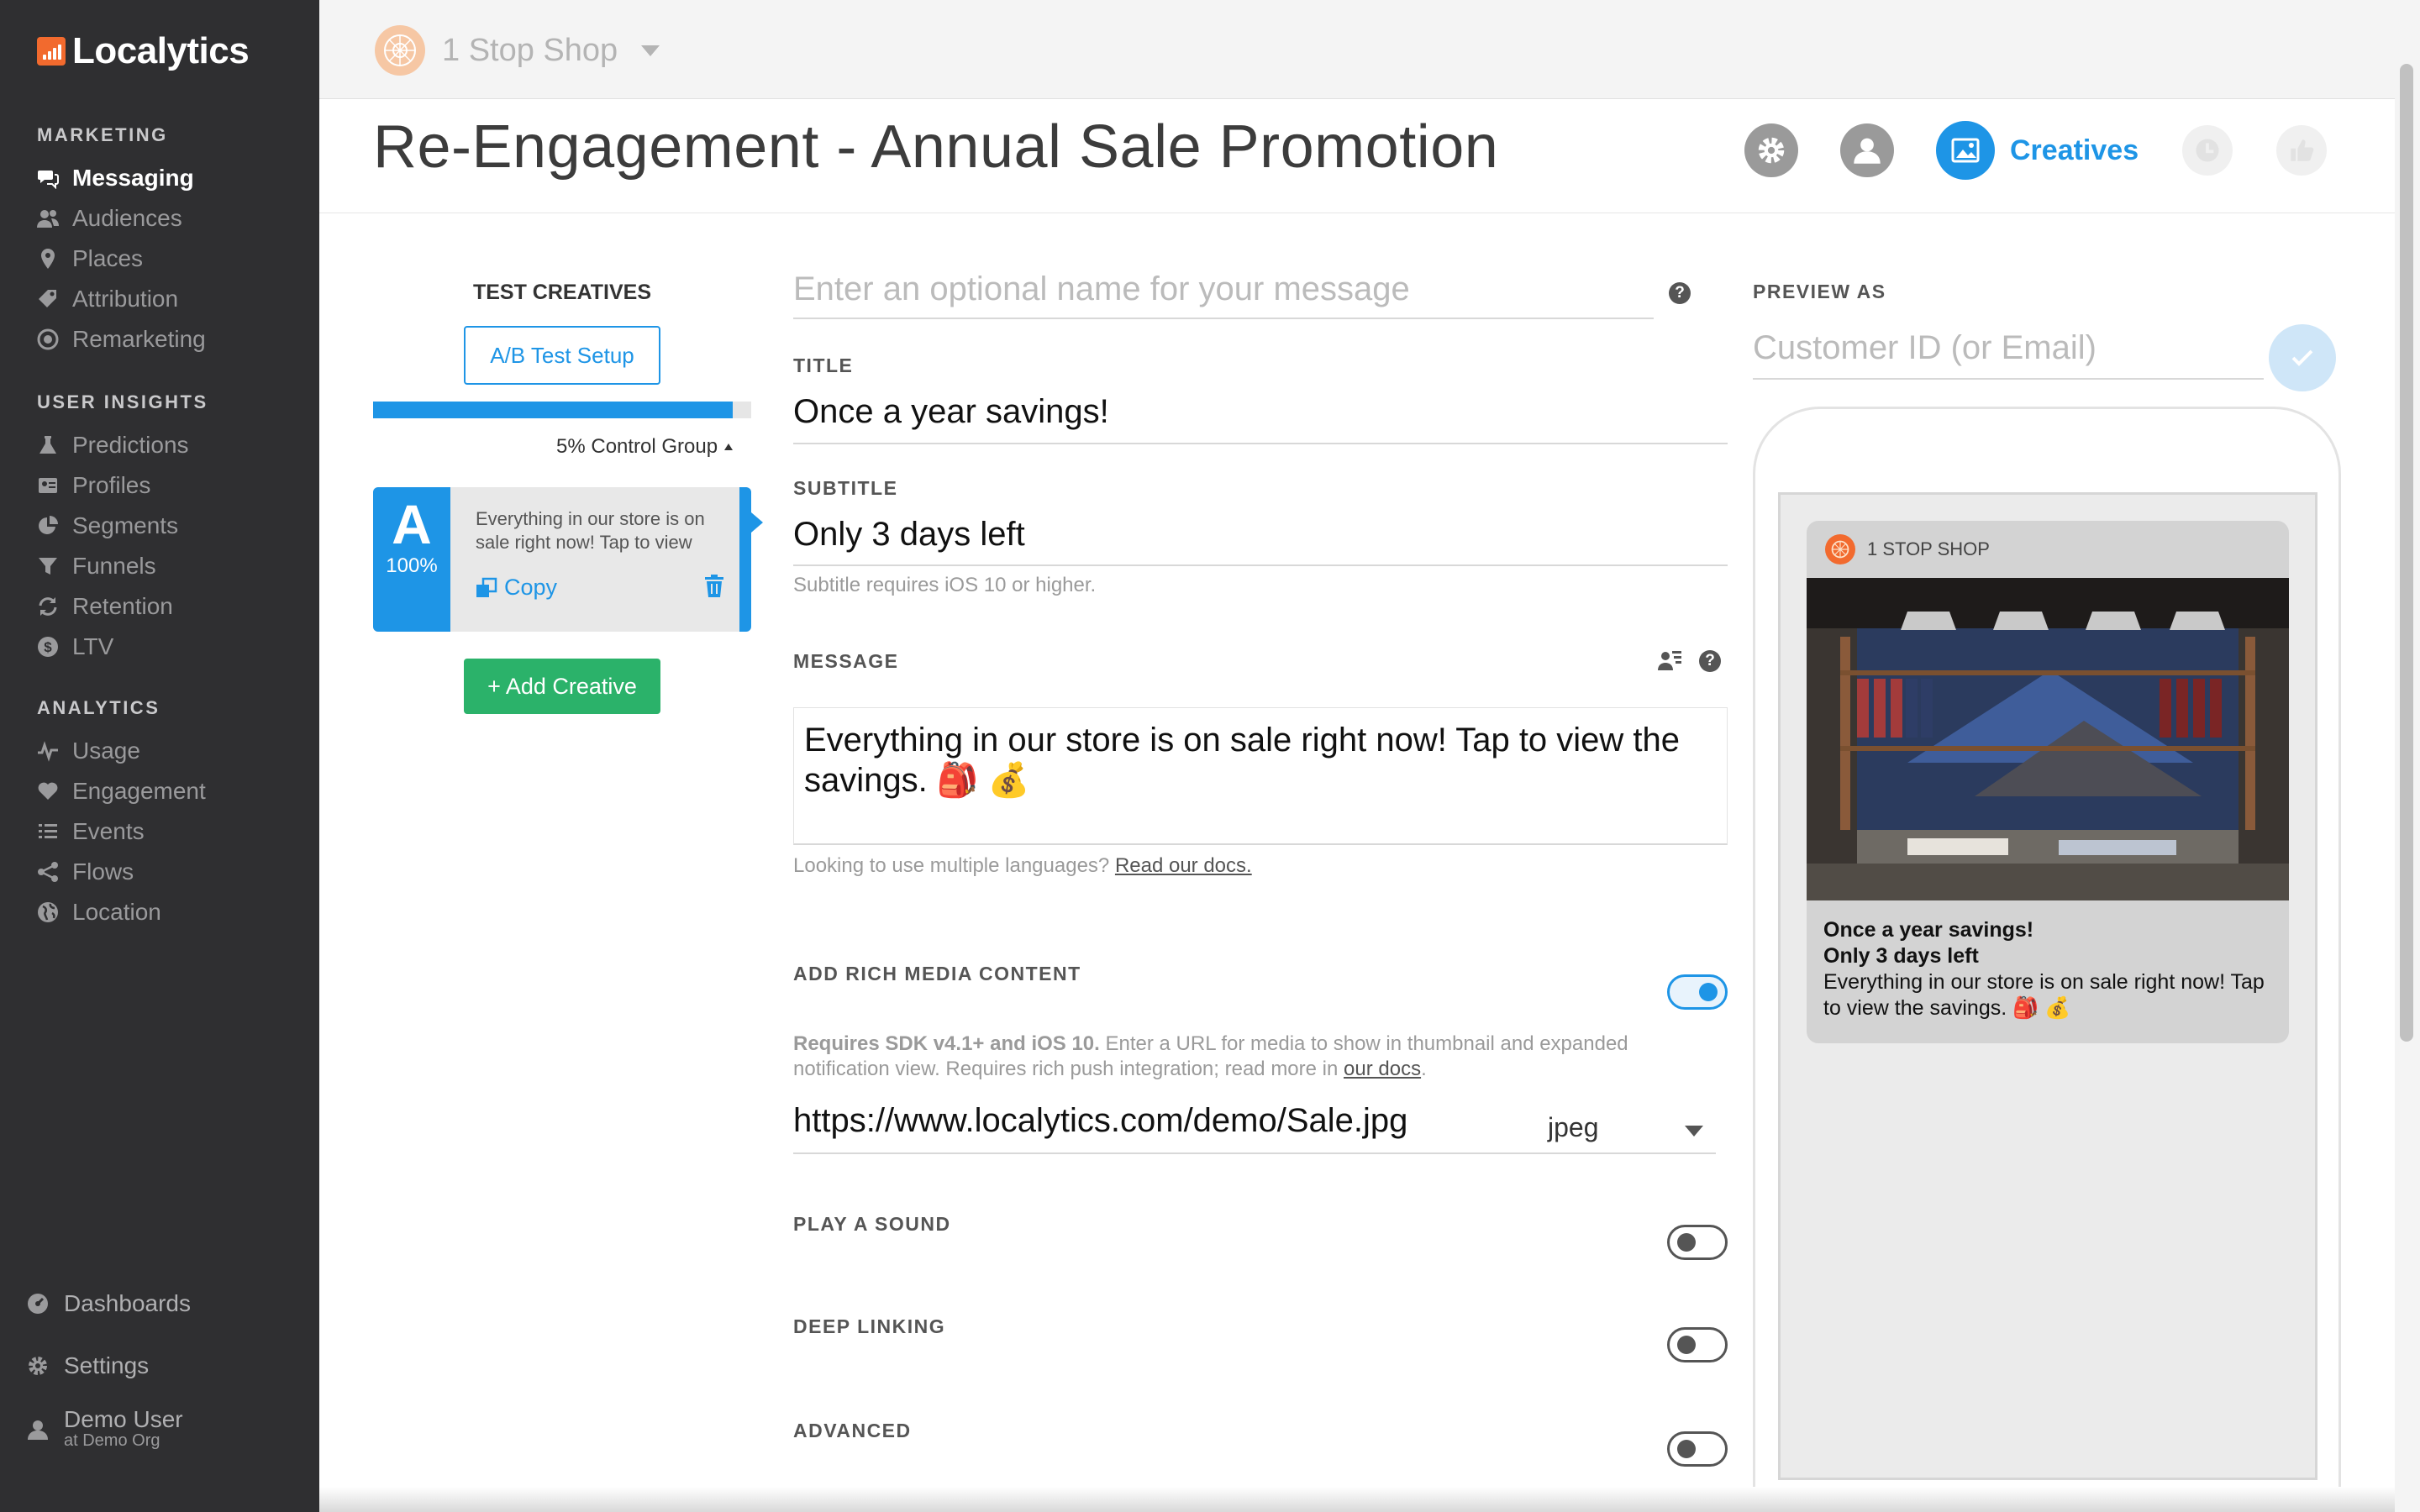 The width and height of the screenshot is (2420, 1512). Describe the element at coordinates (1102, 289) in the screenshot. I see `message-name-input: Enter an optional name for your message` at that location.